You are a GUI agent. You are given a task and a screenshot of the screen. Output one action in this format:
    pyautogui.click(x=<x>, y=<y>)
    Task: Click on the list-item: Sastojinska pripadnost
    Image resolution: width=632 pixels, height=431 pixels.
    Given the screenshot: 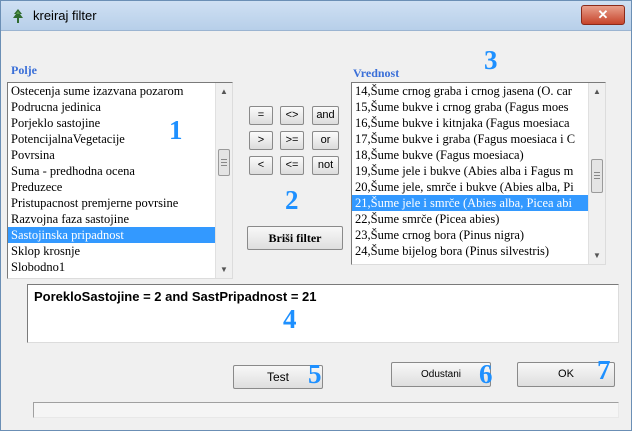 What is the action you would take?
    pyautogui.click(x=120, y=235)
    